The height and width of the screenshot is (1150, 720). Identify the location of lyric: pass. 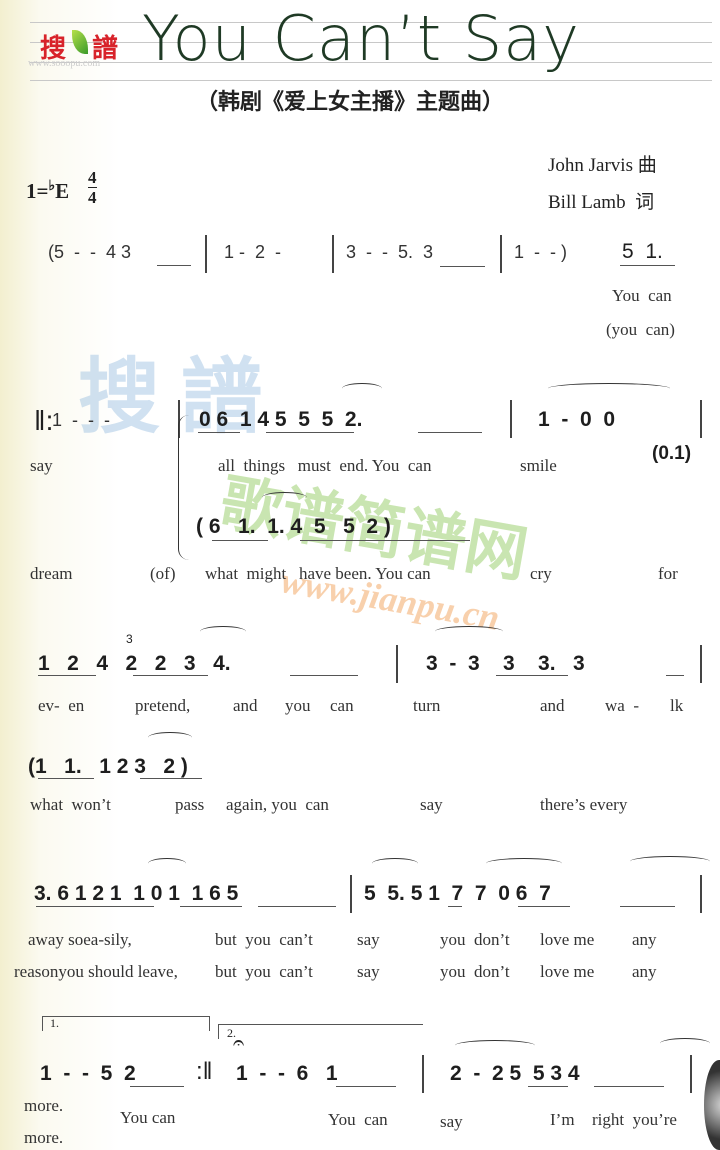
(190, 804).